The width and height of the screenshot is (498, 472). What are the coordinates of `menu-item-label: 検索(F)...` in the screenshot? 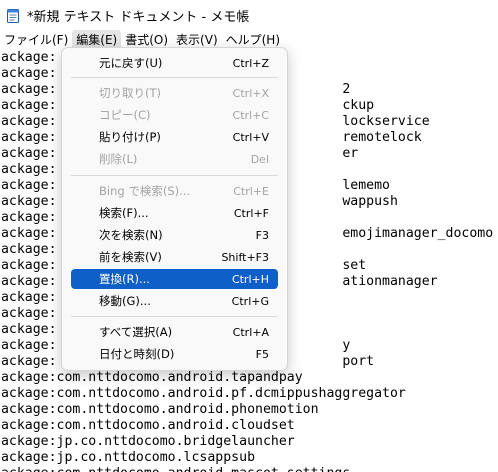 It's located at (124, 213).